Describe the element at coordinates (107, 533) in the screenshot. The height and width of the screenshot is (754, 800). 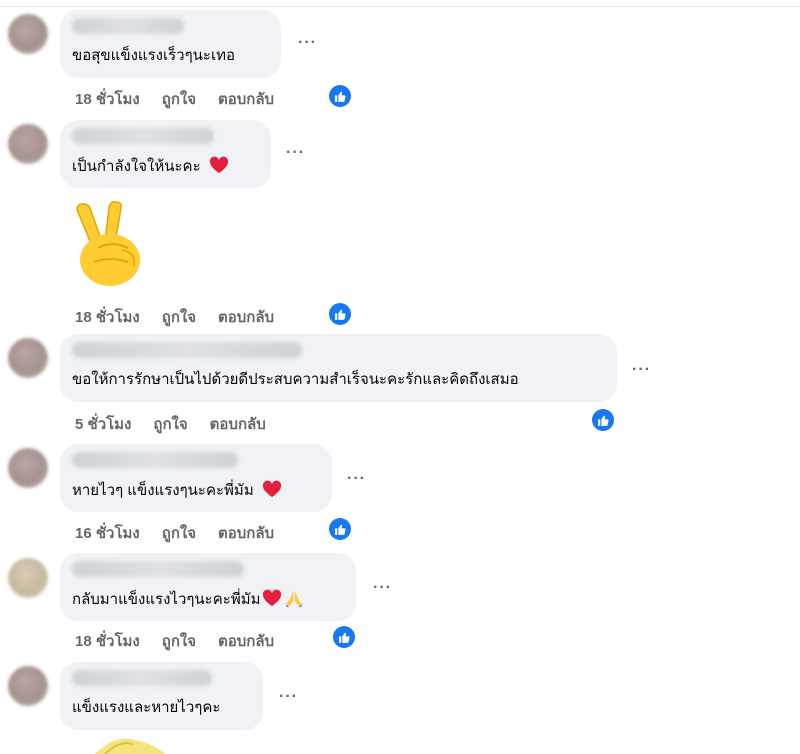
I see `comment-time: 16 ชั่วโมง` at that location.